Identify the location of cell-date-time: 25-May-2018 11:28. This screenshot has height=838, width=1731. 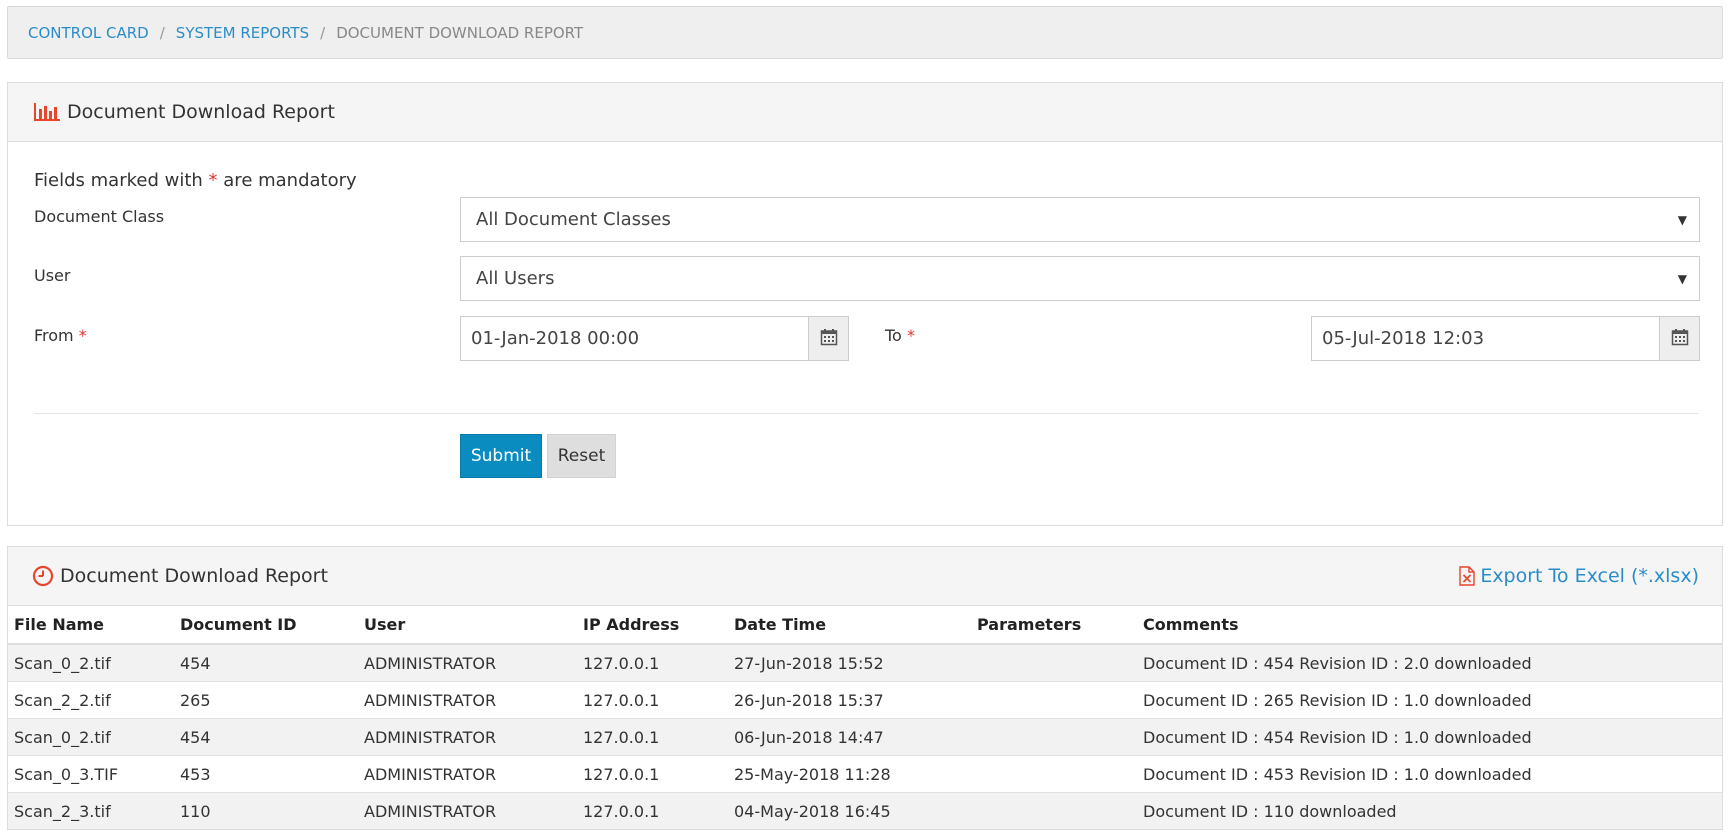
(849, 774).